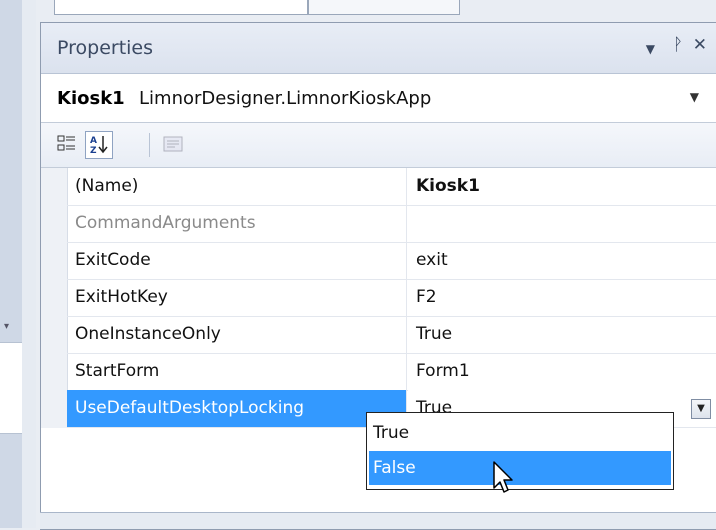  I want to click on property-name: StartForm, so click(237, 371).